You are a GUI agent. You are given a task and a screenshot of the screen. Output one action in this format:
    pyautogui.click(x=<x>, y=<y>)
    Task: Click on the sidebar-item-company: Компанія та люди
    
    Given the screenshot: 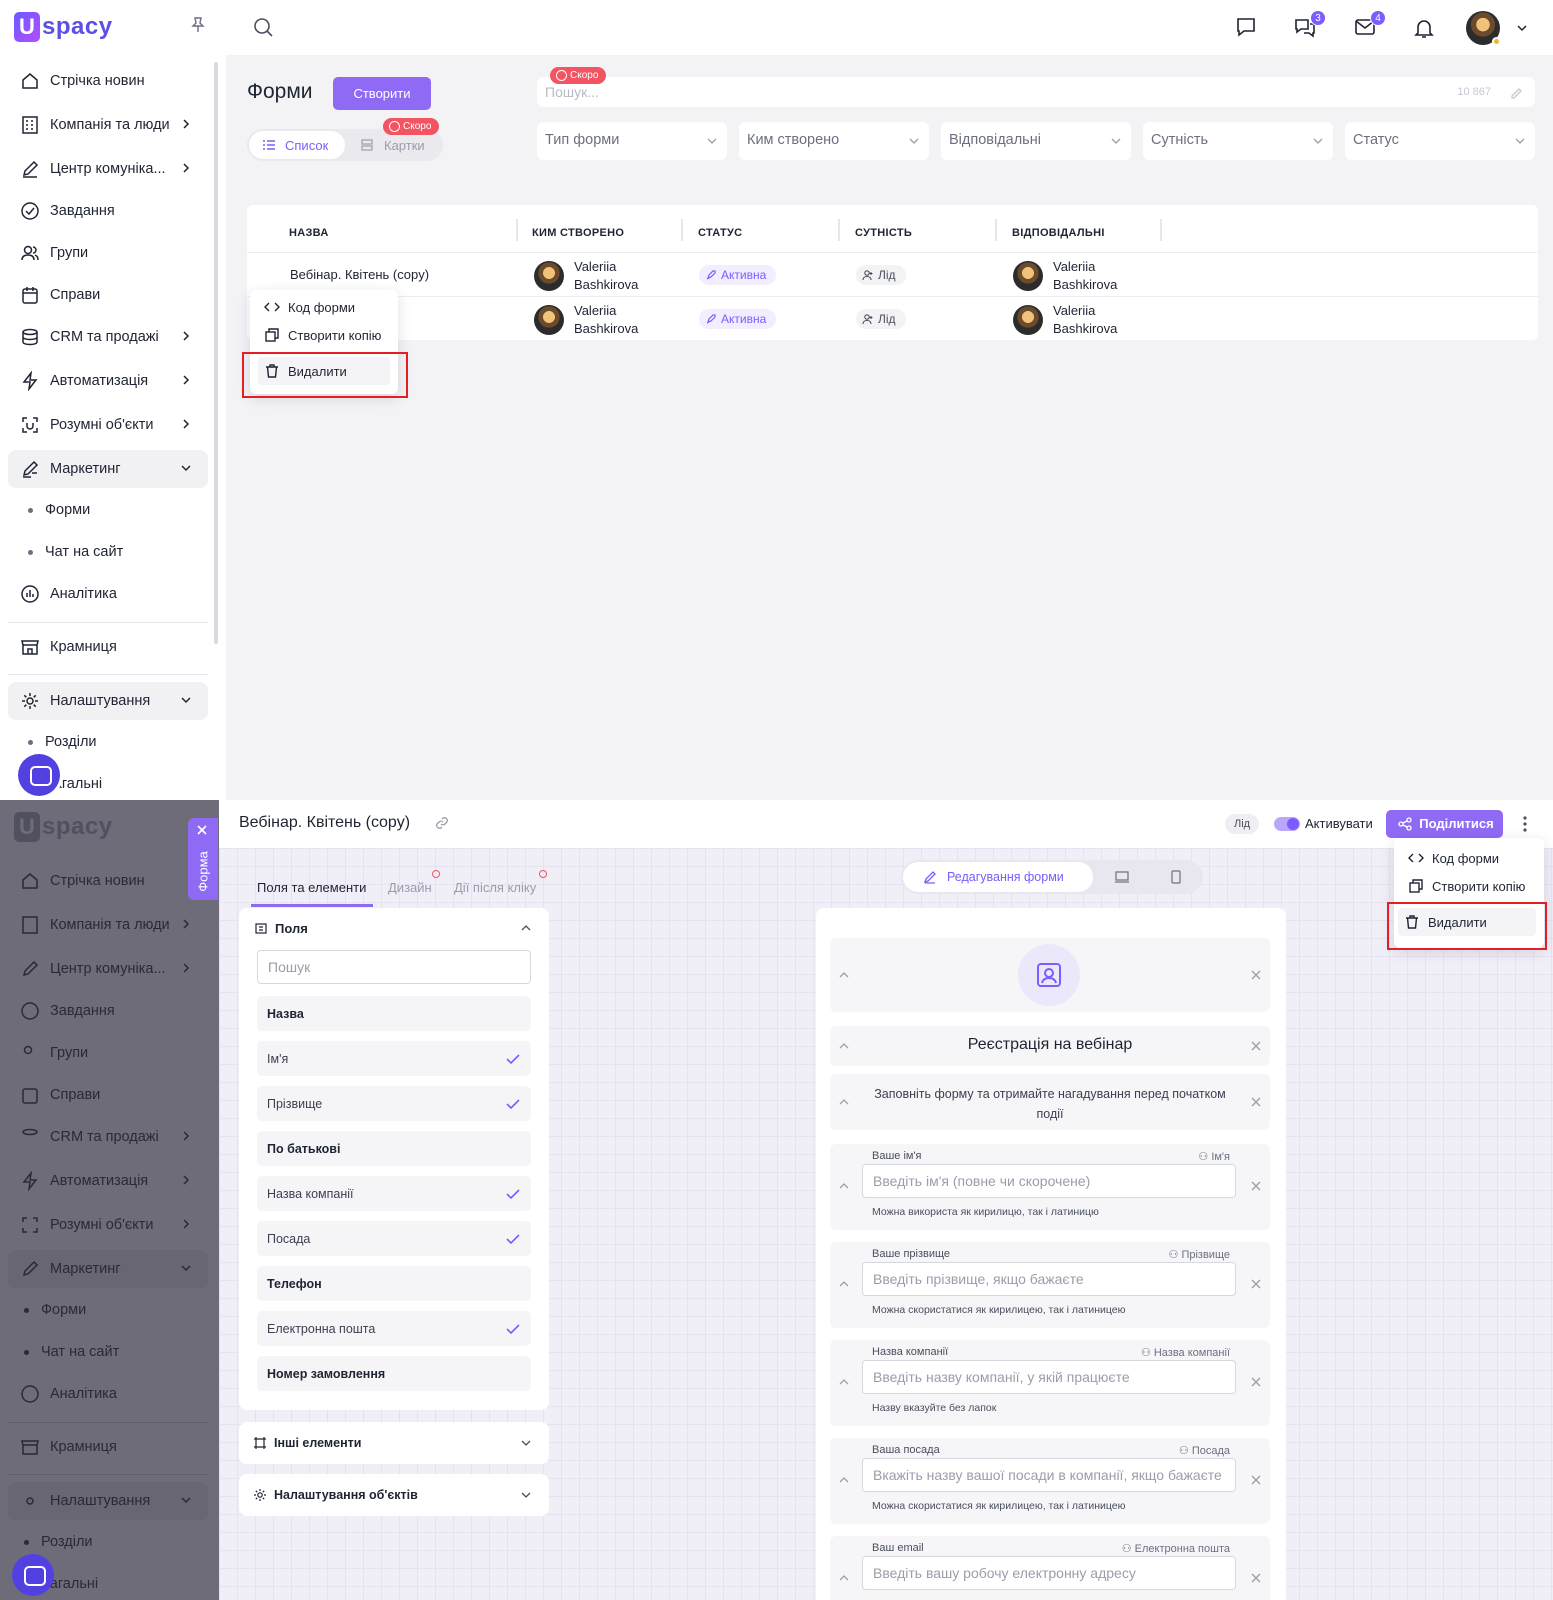 What is the action you would take?
    pyautogui.click(x=108, y=125)
    